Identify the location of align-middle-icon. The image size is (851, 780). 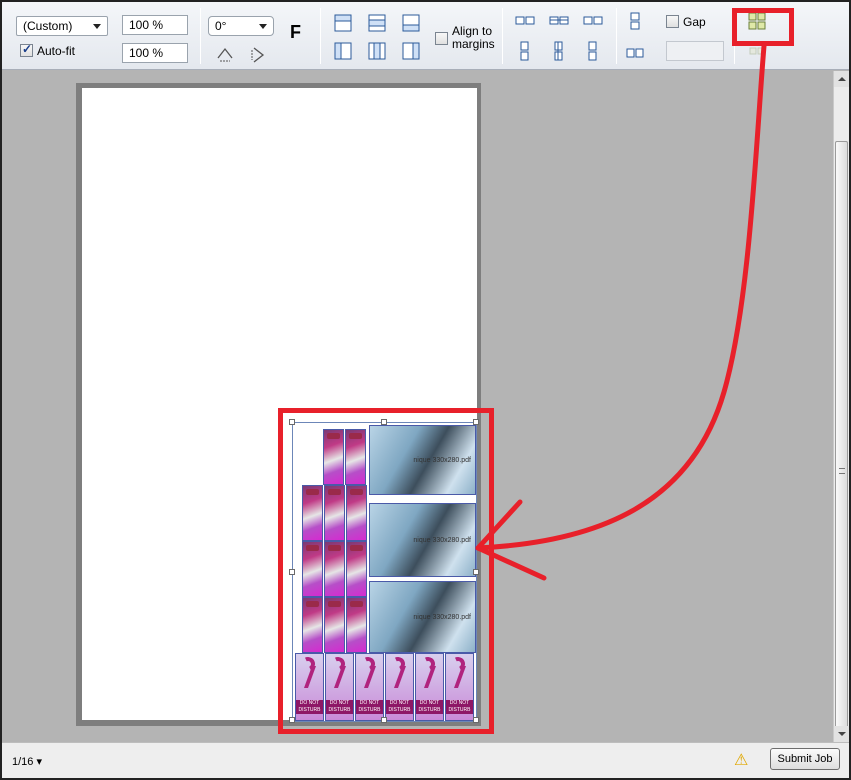
(377, 23).